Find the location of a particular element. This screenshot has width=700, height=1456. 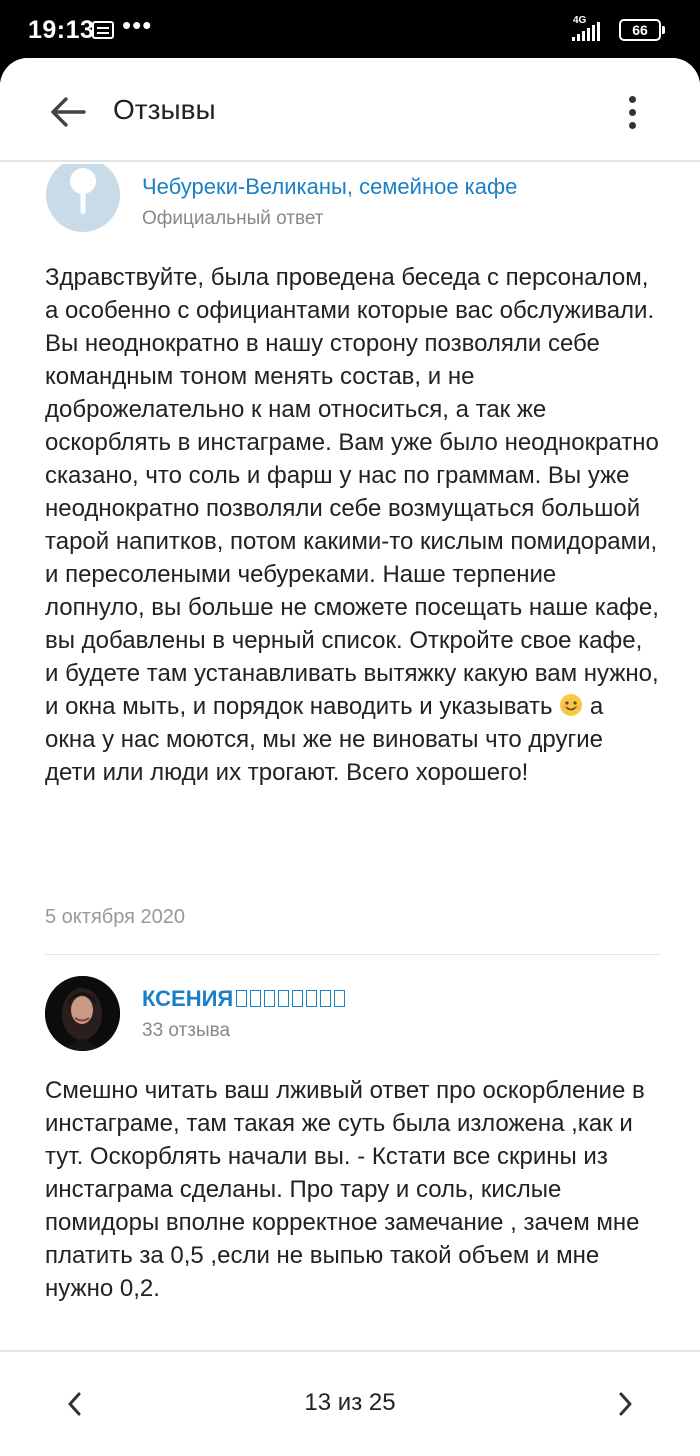

page-title: Отзывы is located at coordinates (164, 109).